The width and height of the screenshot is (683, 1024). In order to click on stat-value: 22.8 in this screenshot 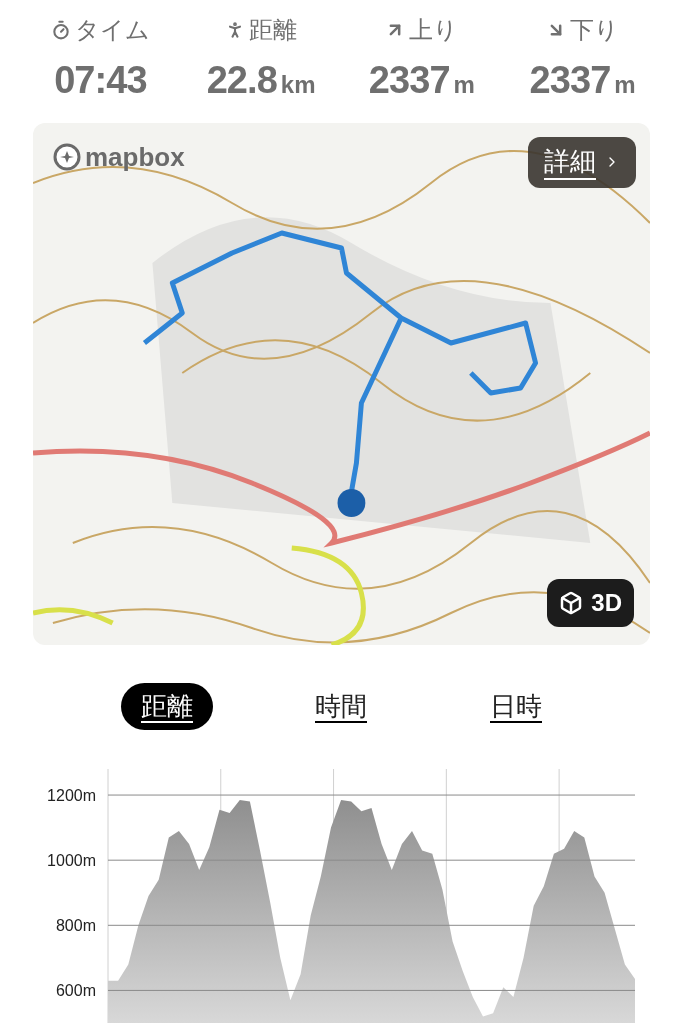, I will do `click(241, 80)`.